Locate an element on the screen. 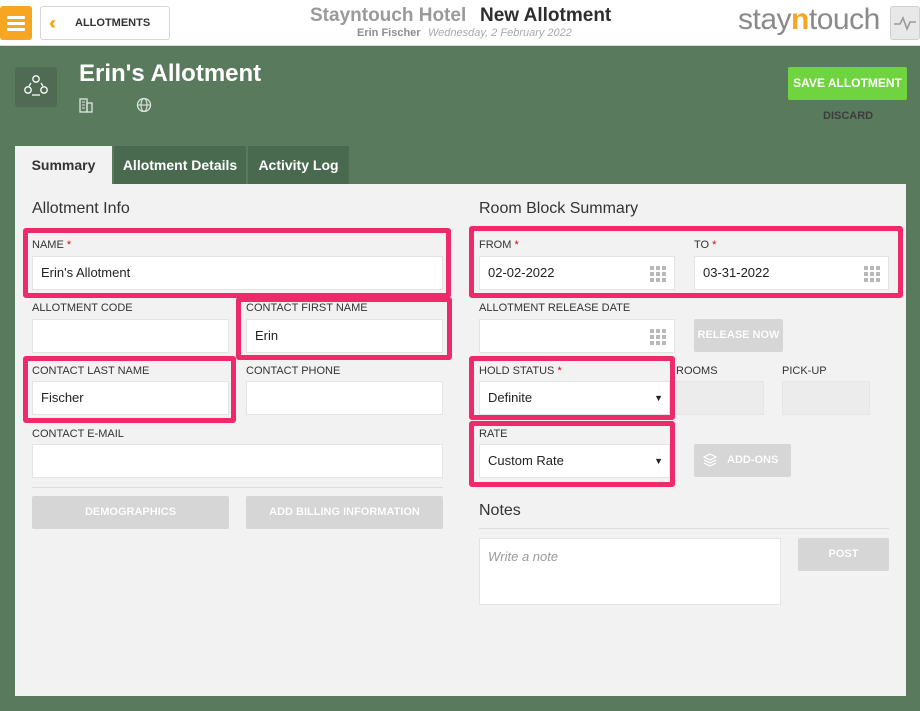 This screenshot has height=711, width=920. discard-button: DISCARD is located at coordinates (848, 116).